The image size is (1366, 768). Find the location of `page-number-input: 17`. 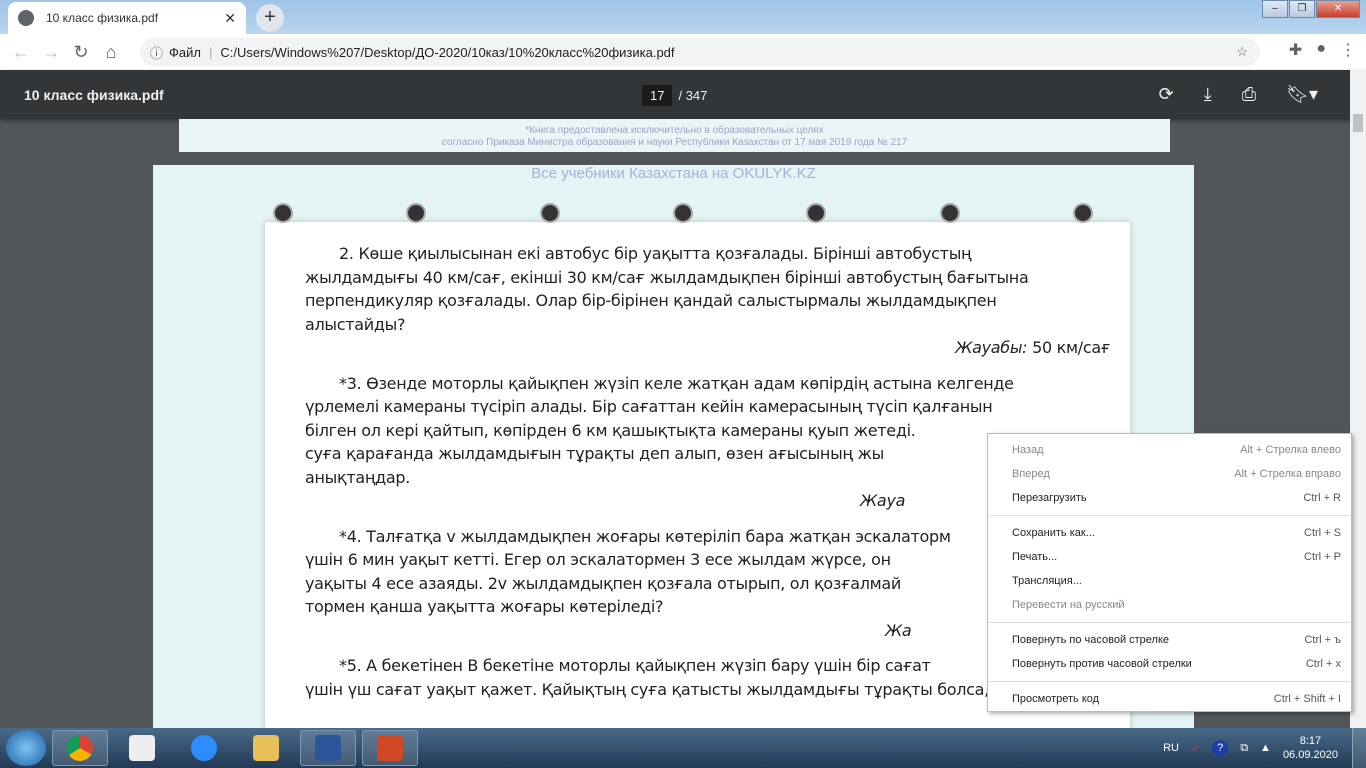

page-number-input: 17 is located at coordinates (657, 95).